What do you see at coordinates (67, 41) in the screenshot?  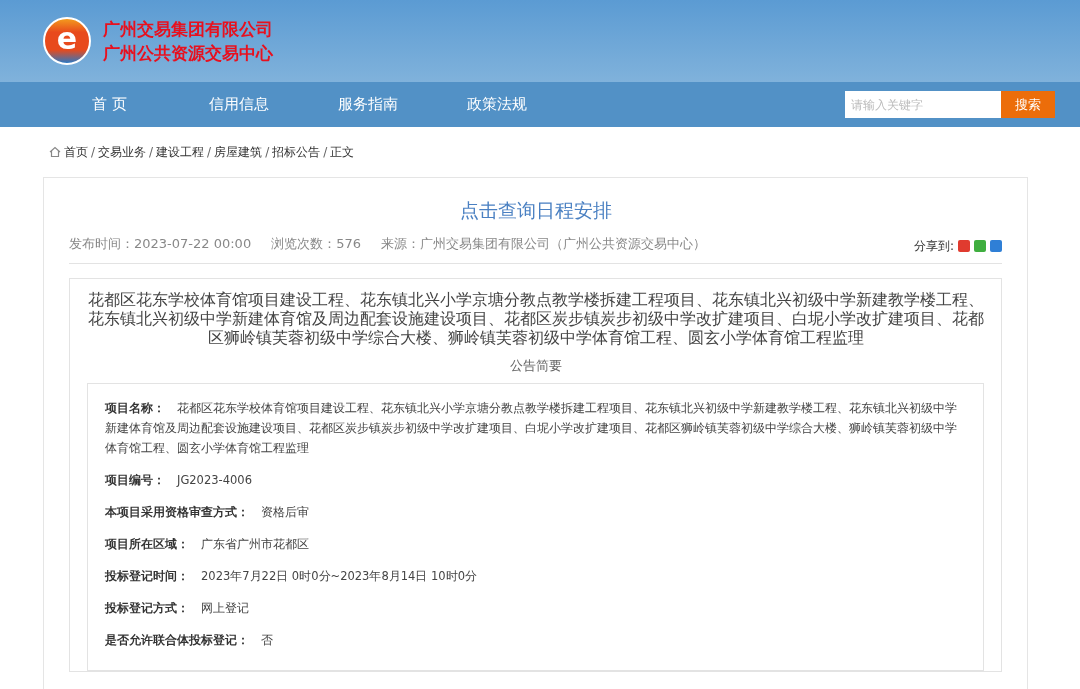 I see `logo-icon: e` at bounding box center [67, 41].